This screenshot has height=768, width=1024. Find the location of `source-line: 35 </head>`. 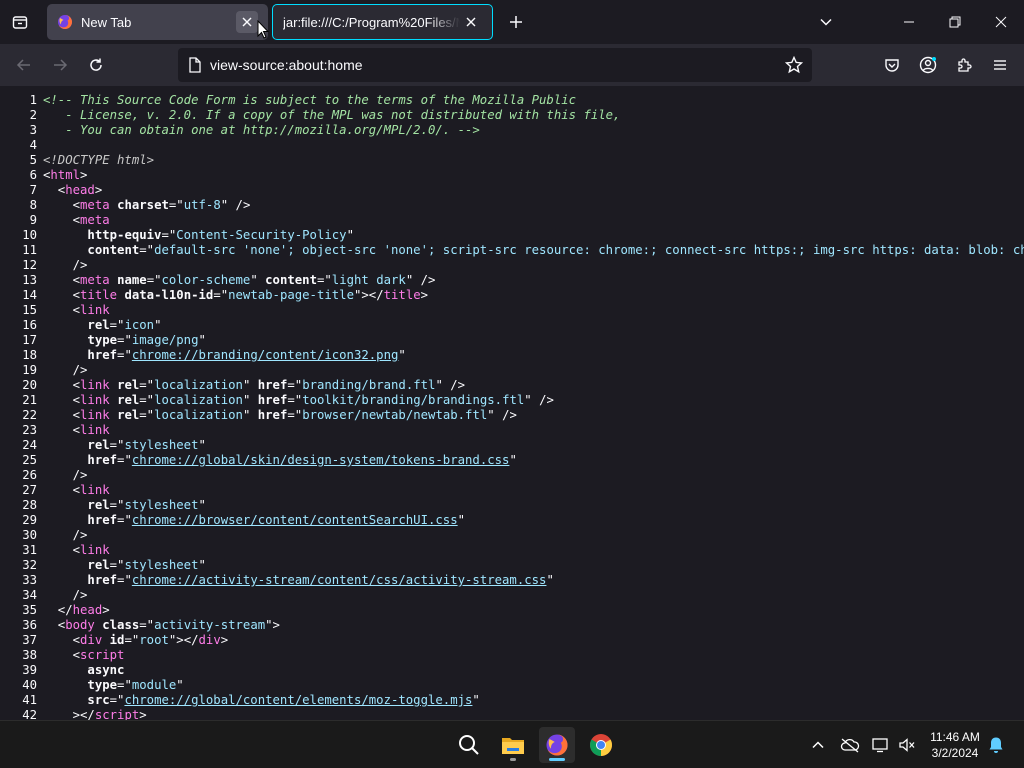

source-line: 35 </head> is located at coordinates (512, 610).